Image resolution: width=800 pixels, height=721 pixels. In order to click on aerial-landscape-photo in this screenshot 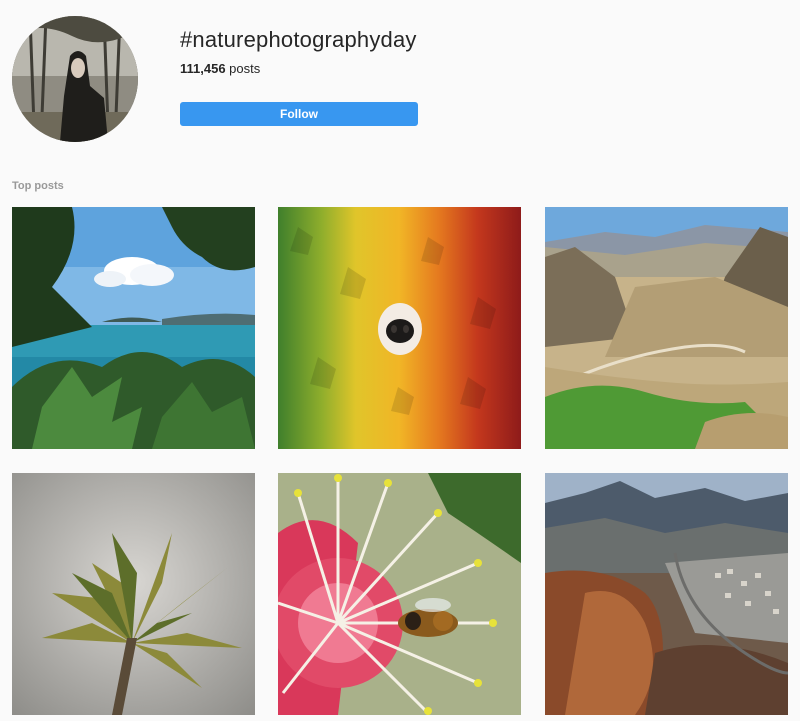, I will do `click(666, 594)`.